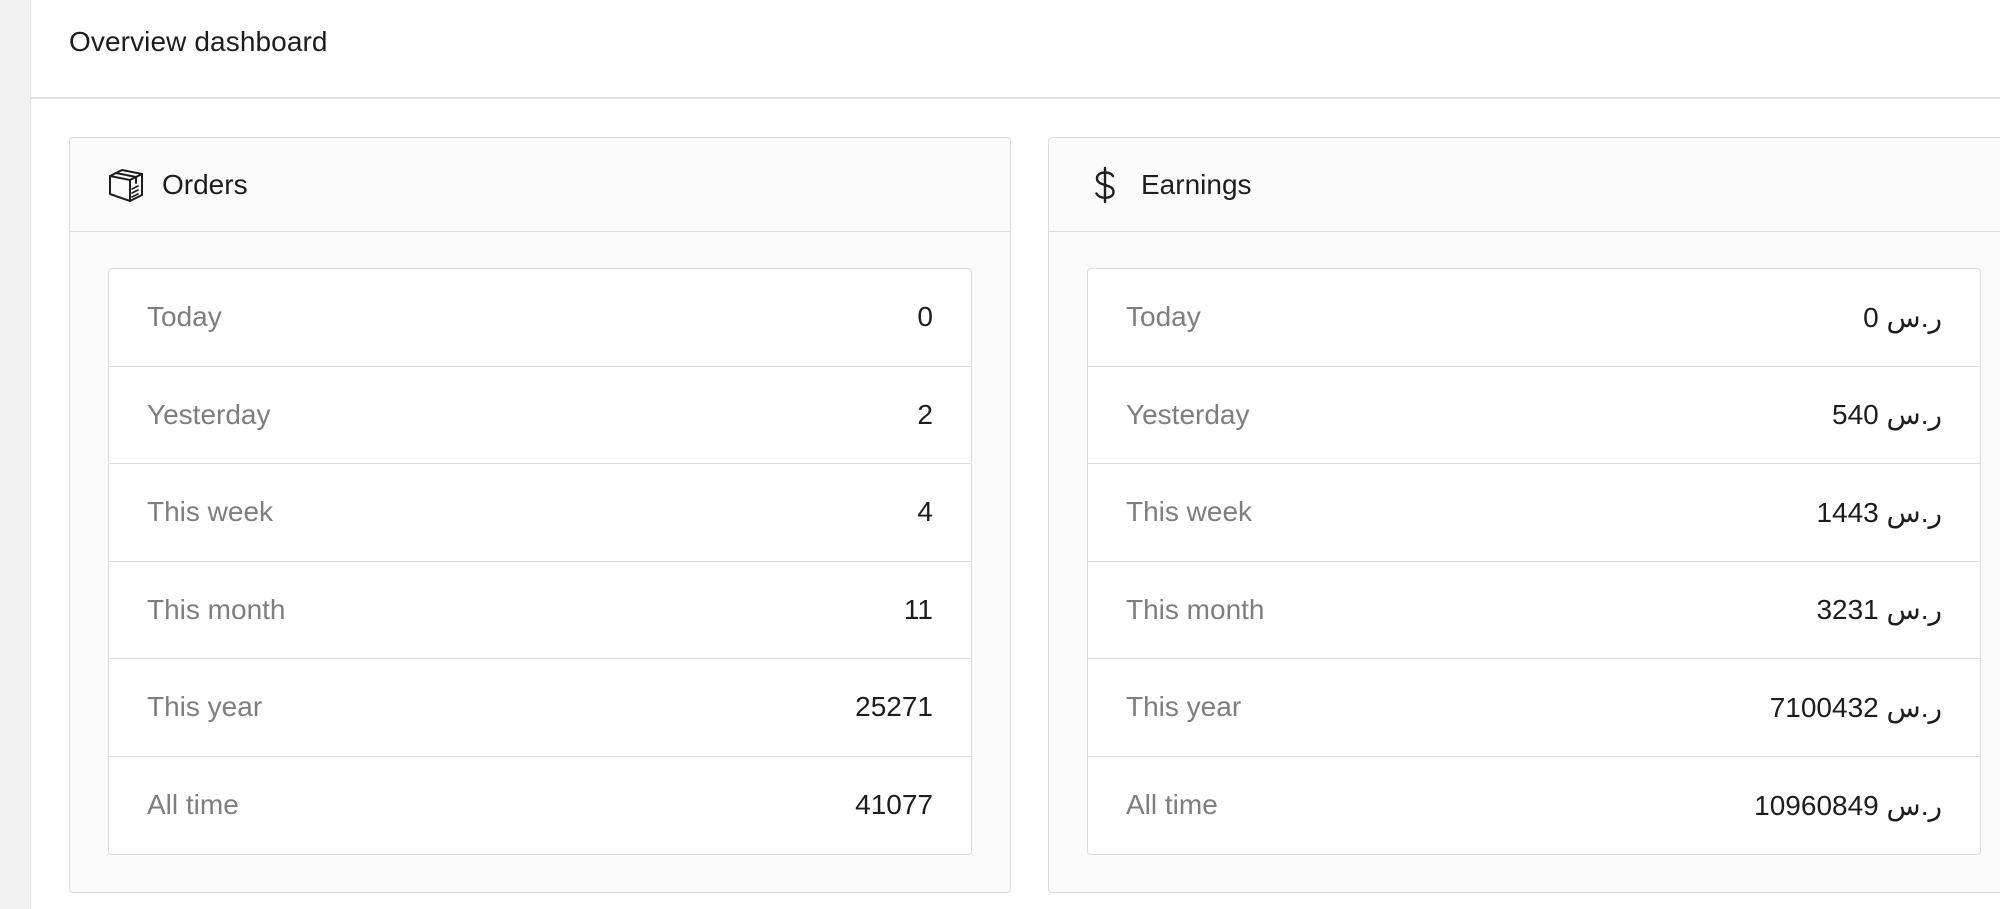 Image resolution: width=2000 pixels, height=909 pixels. What do you see at coordinates (1534, 610) in the screenshot?
I see `stat-row-this-month: This month ر.س 3231` at bounding box center [1534, 610].